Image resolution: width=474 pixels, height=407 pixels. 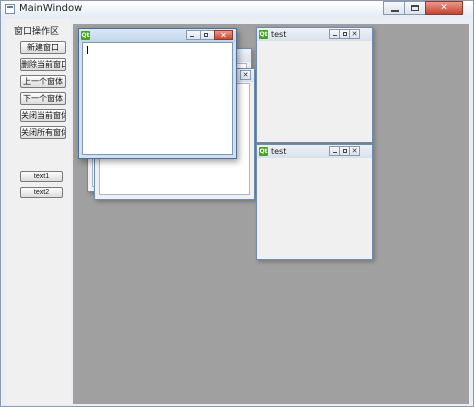 I want to click on operation-panel-title: 窗口操作区, so click(x=37, y=32).